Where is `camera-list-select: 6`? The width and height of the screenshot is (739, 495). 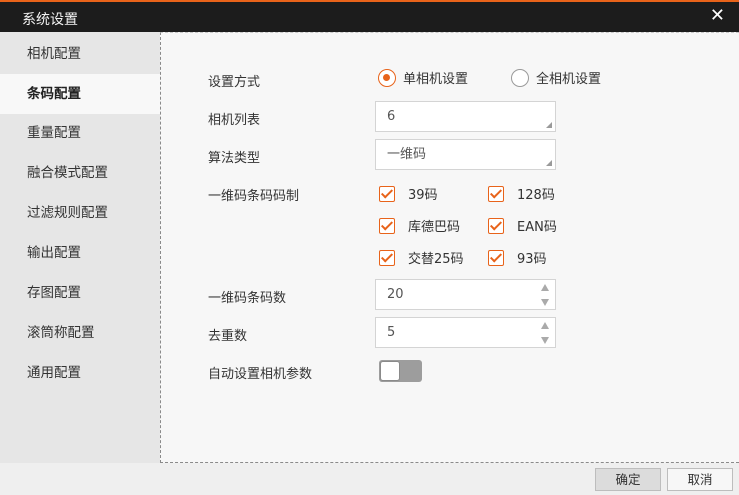
camera-list-select: 6 is located at coordinates (465, 116).